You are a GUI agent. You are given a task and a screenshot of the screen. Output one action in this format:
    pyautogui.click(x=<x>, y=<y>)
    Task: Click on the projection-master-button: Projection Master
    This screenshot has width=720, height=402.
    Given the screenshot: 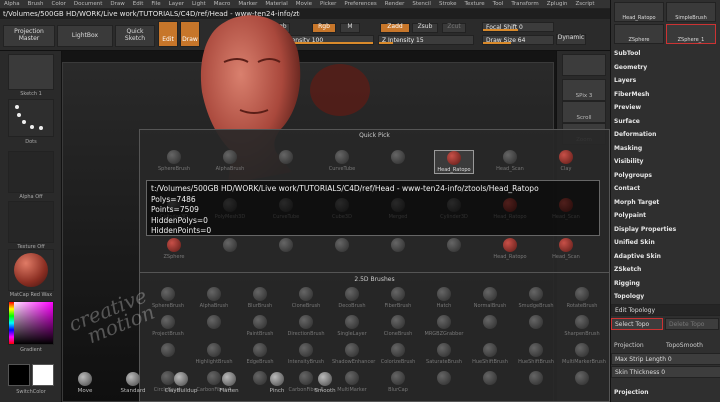 What is the action you would take?
    pyautogui.click(x=29, y=36)
    